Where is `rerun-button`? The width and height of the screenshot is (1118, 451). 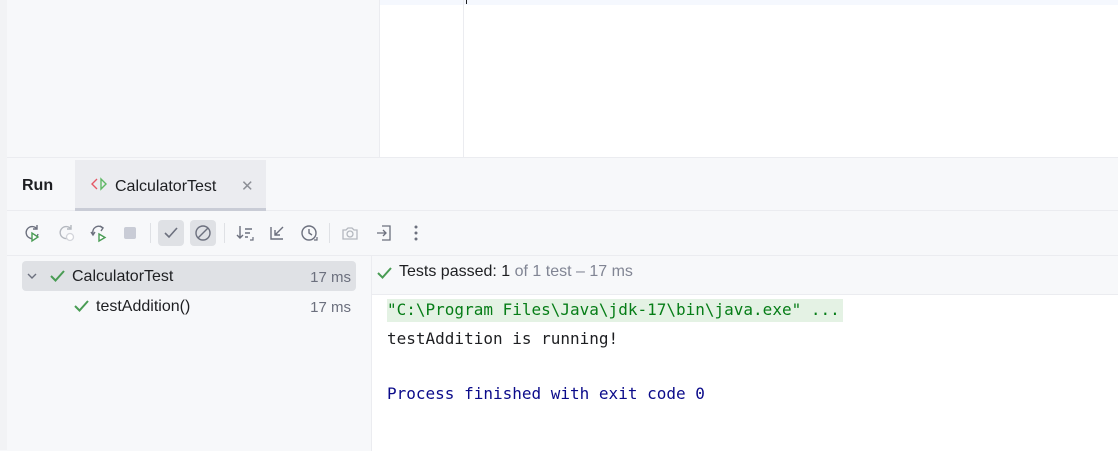
rerun-button is located at coordinates (32, 233).